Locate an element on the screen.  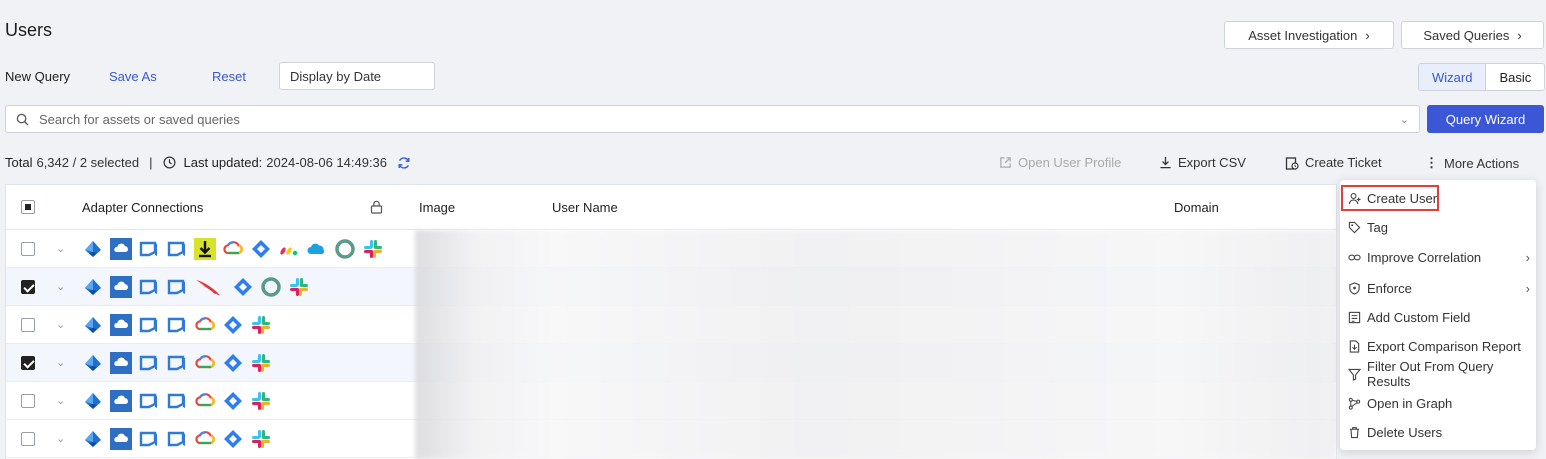
crowdstrike-icon is located at coordinates (210, 287).